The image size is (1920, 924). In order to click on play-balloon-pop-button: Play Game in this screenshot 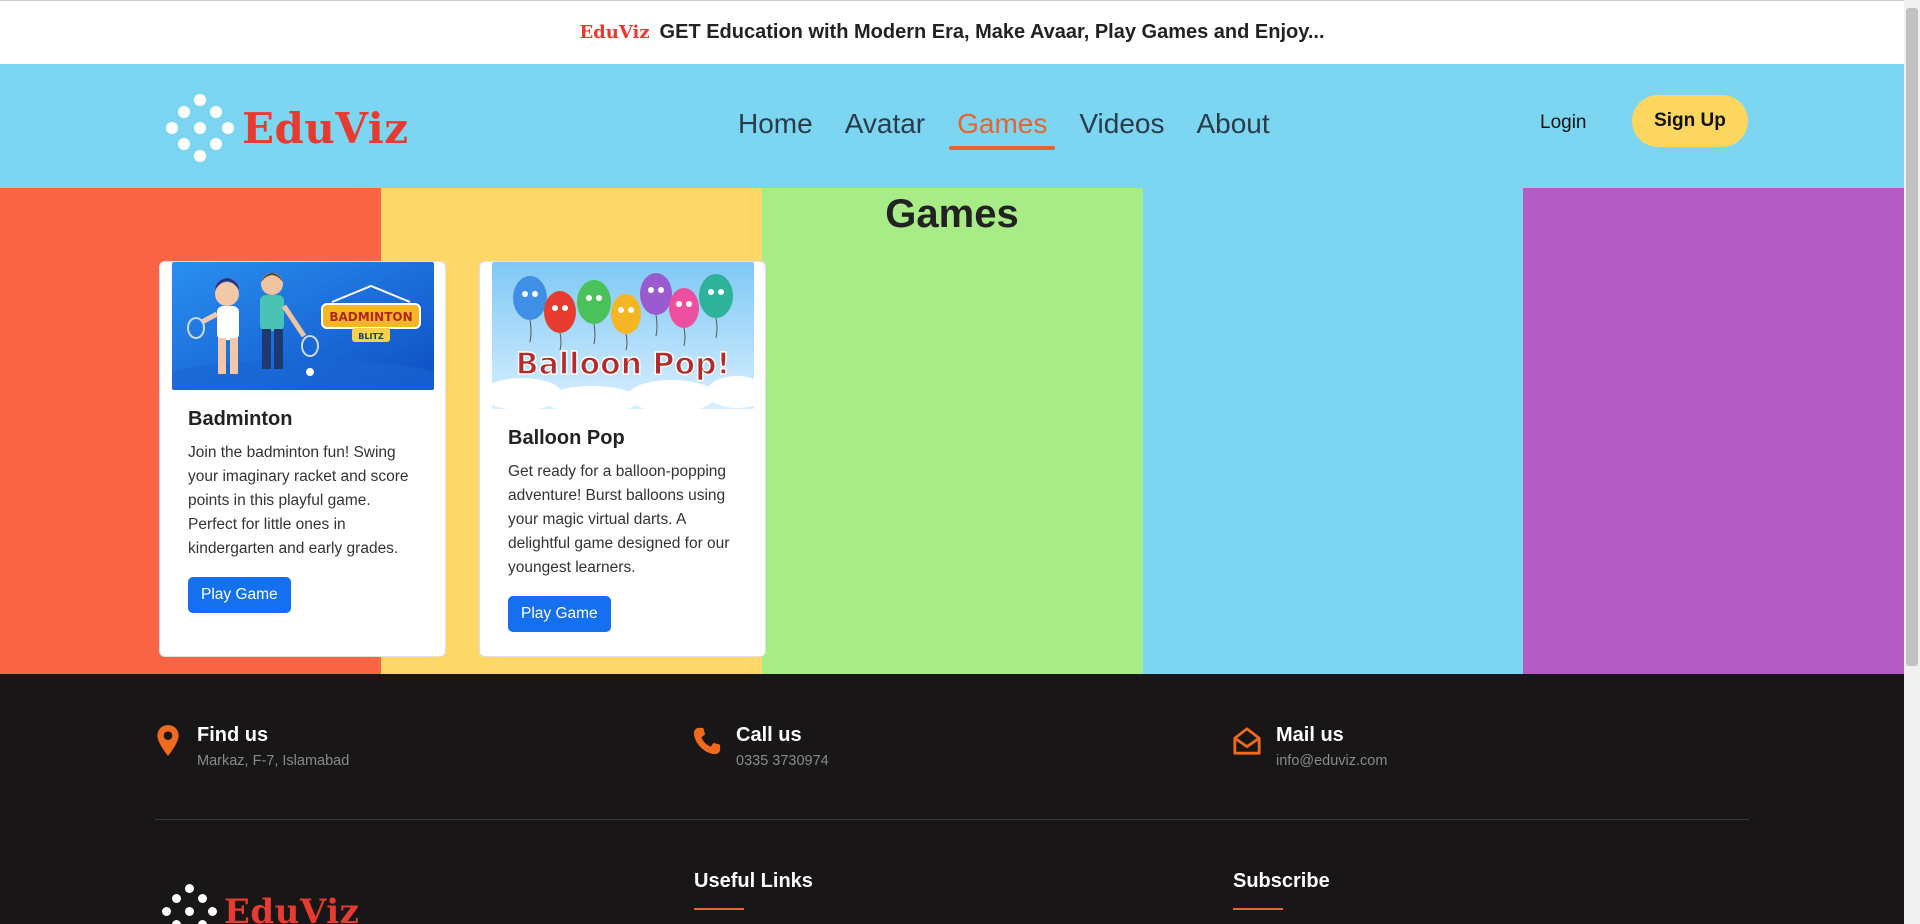, I will do `click(559, 614)`.